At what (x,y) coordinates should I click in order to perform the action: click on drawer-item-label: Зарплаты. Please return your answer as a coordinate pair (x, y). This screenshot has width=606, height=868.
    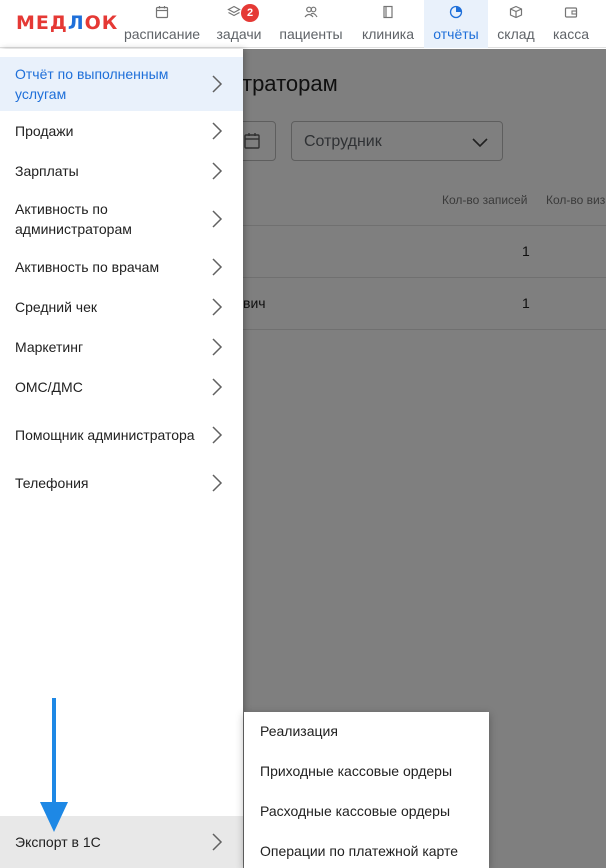
    Looking at the image, I should click on (47, 171).